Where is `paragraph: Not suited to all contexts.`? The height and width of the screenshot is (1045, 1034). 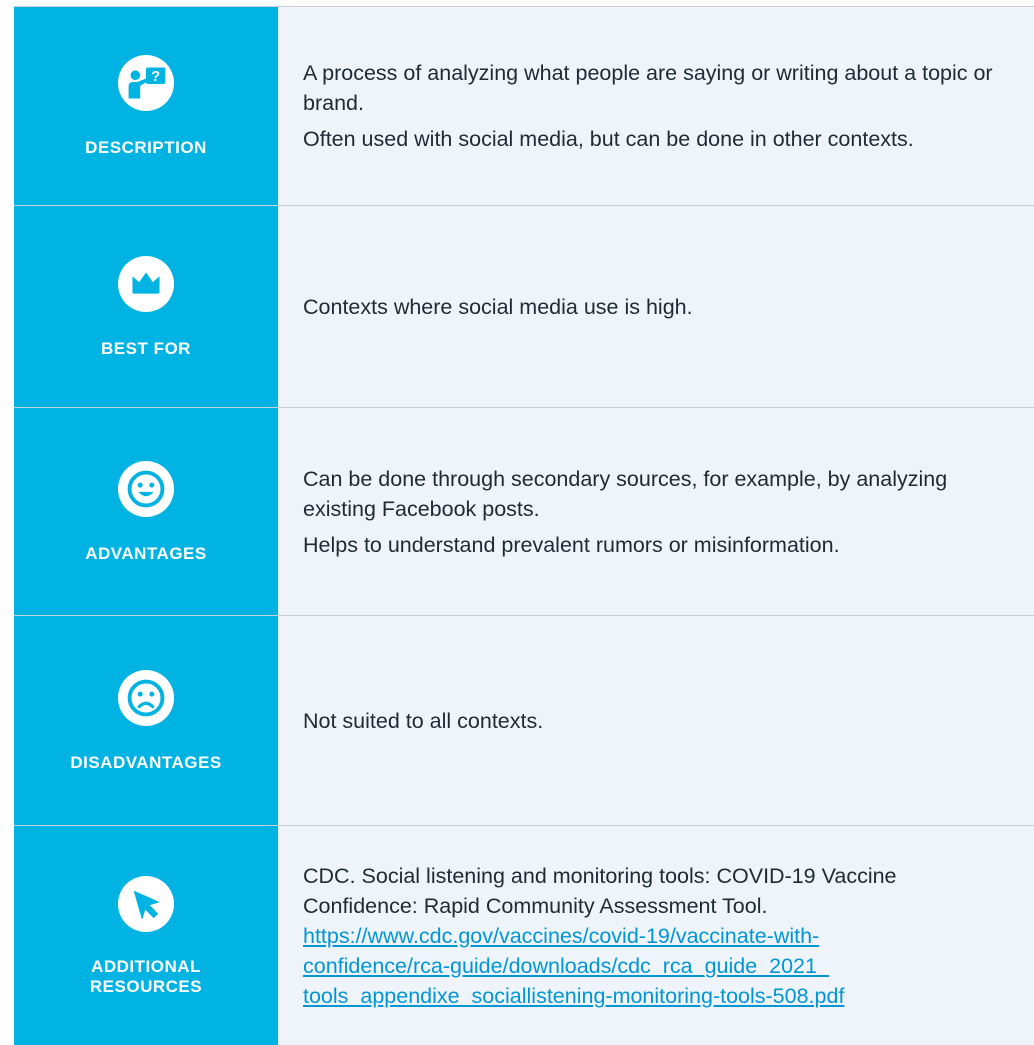 paragraph: Not suited to all contexts. is located at coordinates (423, 720).